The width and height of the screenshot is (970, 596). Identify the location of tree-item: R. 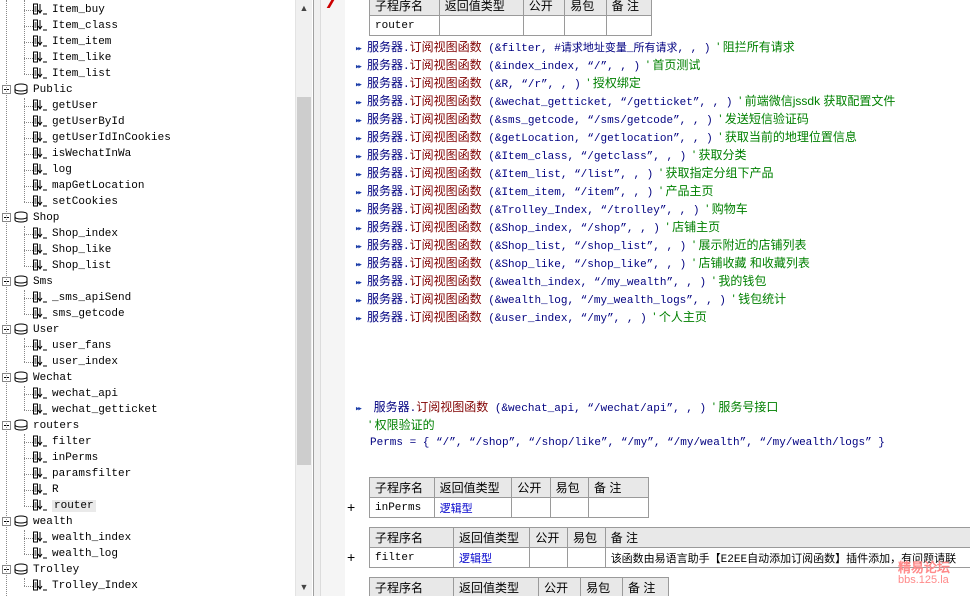
(46, 490).